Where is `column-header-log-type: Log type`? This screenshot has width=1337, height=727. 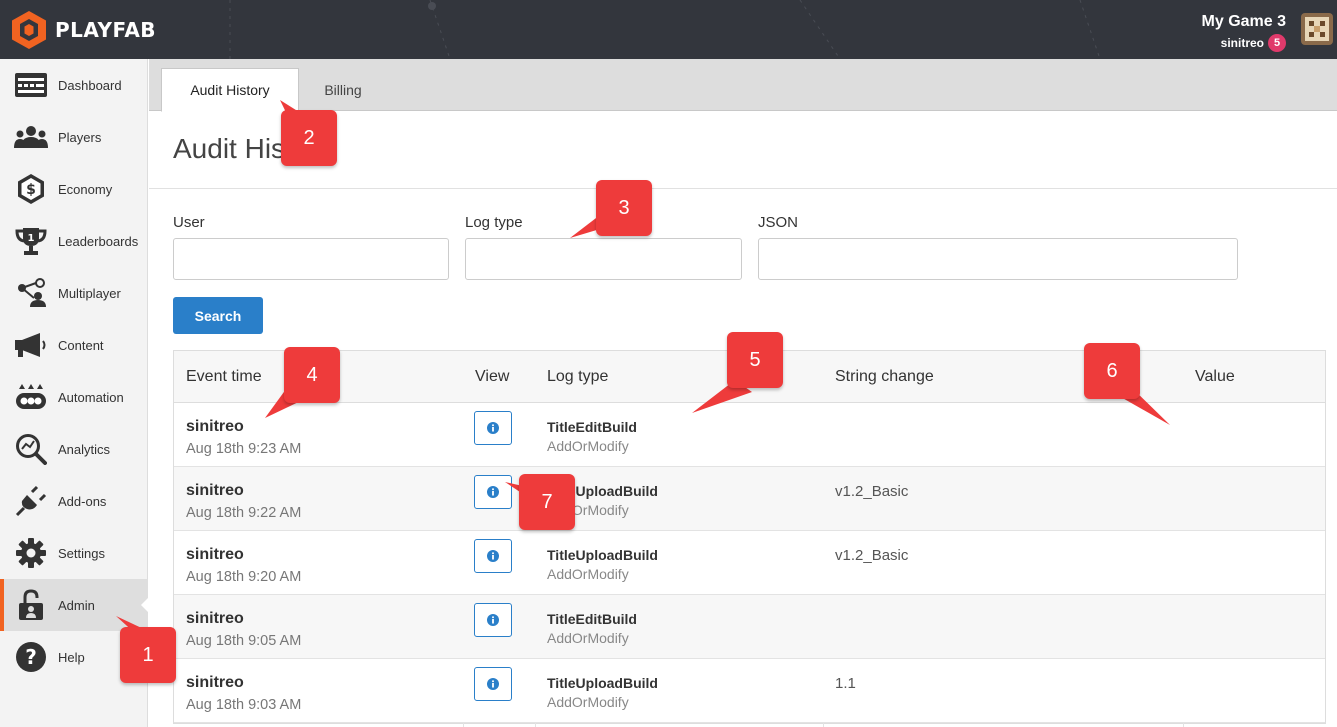 column-header-log-type: Log type is located at coordinates (571, 377).